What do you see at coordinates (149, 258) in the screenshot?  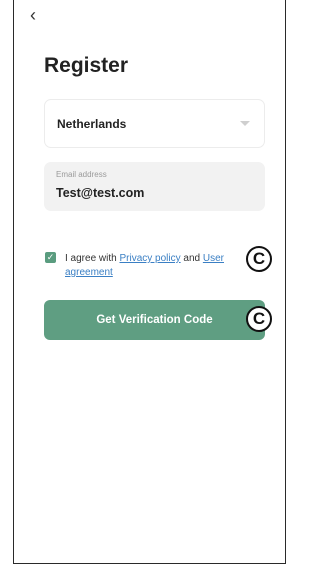 I see `privacy-policy-link: Privacy policy` at bounding box center [149, 258].